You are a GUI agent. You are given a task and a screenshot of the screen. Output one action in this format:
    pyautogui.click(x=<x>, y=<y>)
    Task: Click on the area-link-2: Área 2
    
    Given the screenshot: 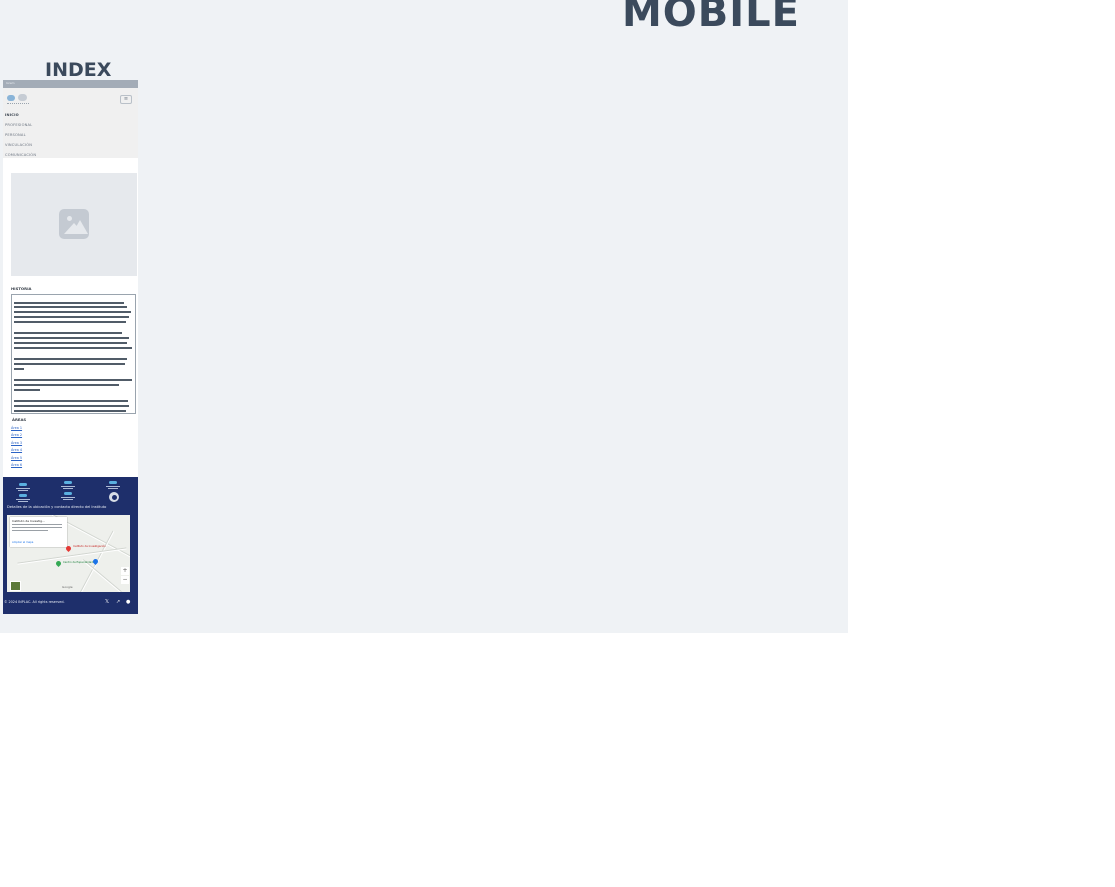 What is the action you would take?
    pyautogui.click(x=16, y=435)
    